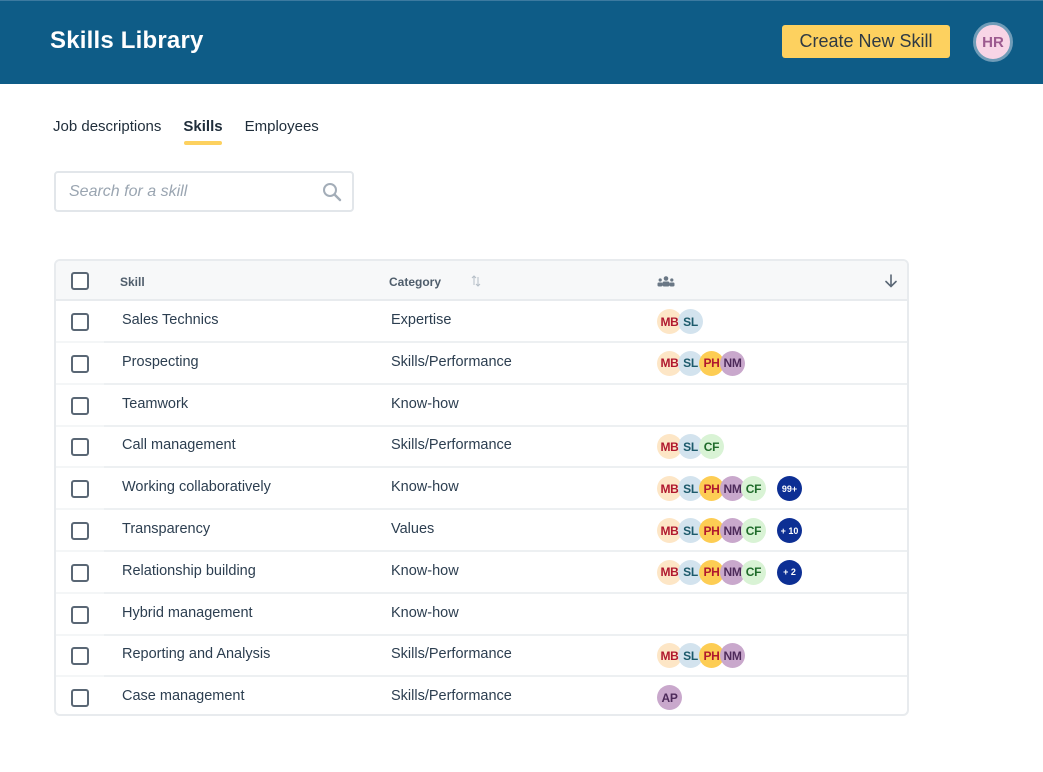 The width and height of the screenshot is (1043, 772). Describe the element at coordinates (183, 696) in the screenshot. I see `skill-name: Case management` at that location.